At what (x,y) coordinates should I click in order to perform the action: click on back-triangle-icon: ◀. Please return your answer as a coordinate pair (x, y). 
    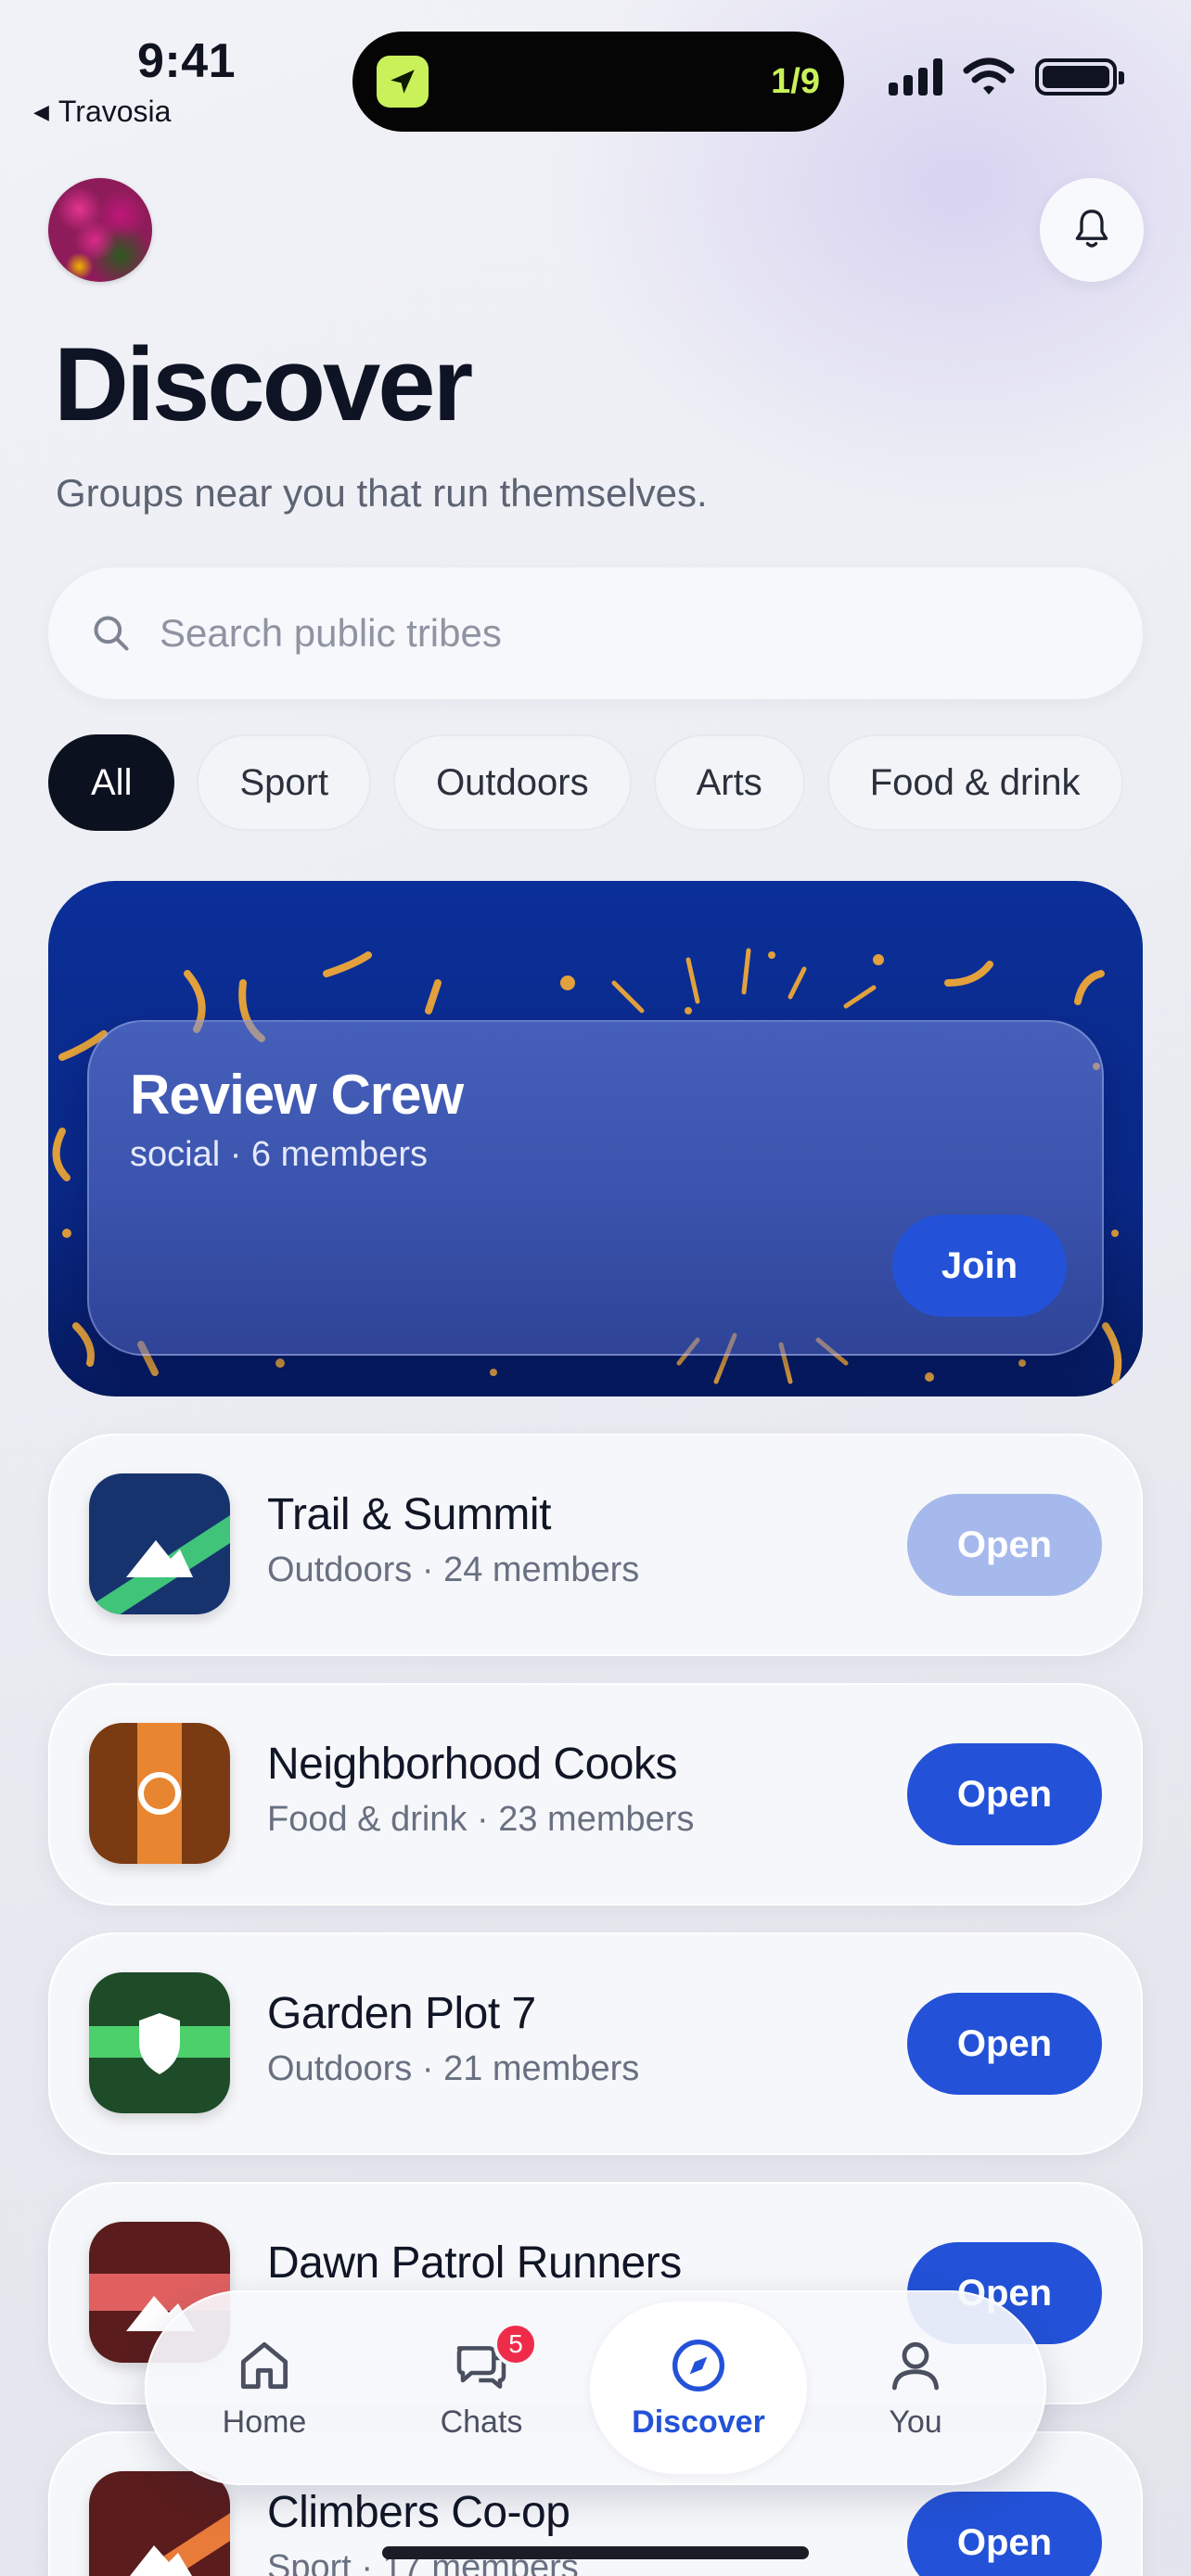
    Looking at the image, I should click on (41, 111).